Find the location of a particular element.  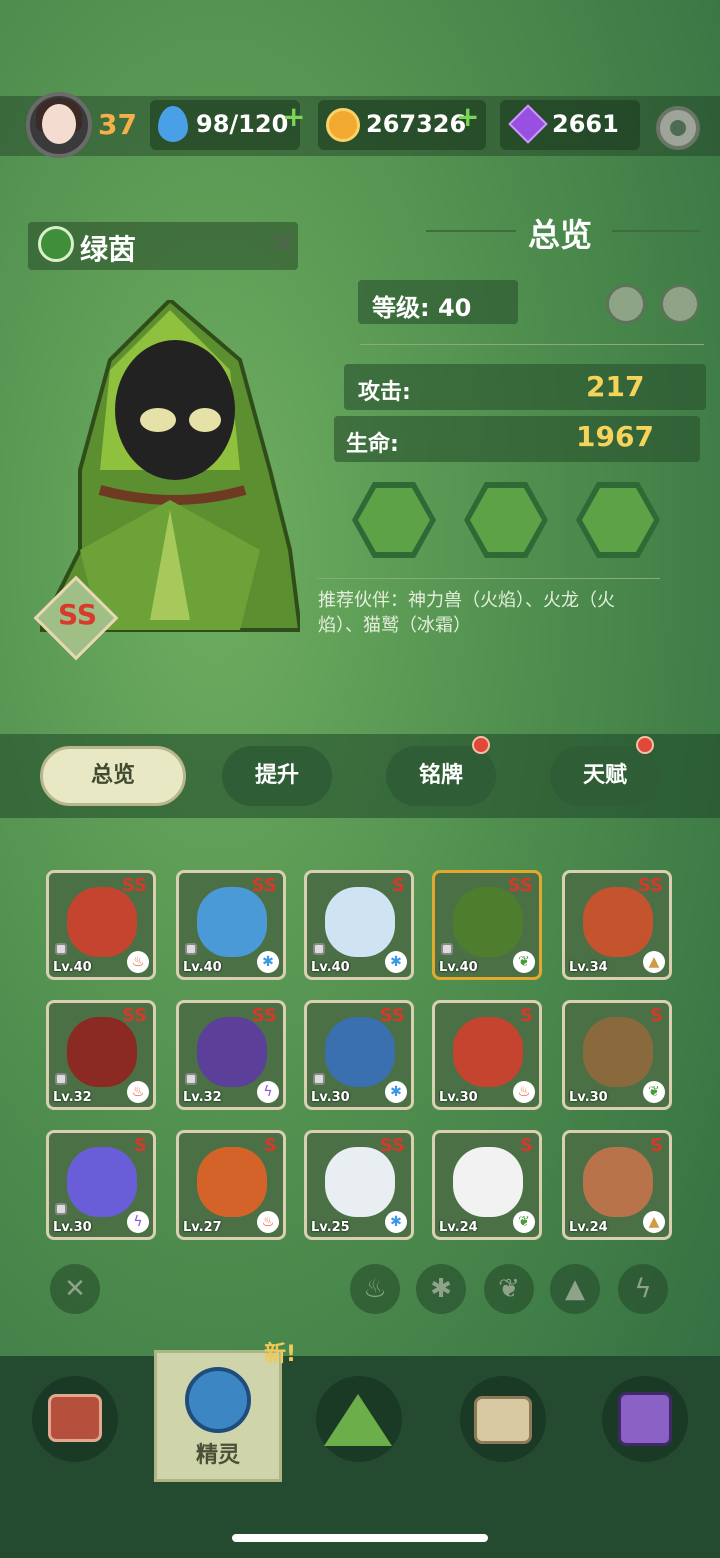

sprite-card: S Lv.24 ❦ is located at coordinates (487, 1185).